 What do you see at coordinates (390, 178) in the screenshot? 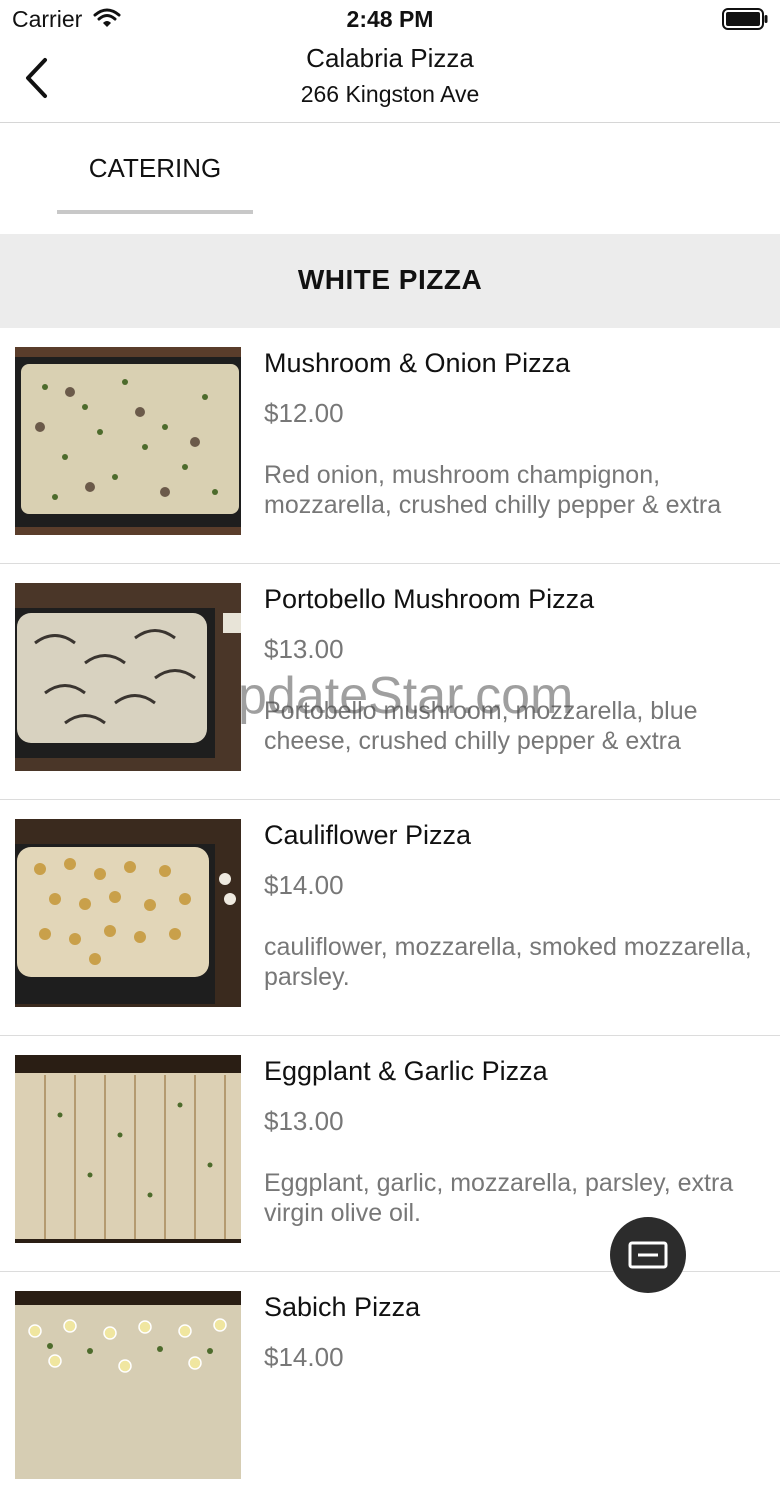
I see `menu-tabs: CATERING` at bounding box center [390, 178].